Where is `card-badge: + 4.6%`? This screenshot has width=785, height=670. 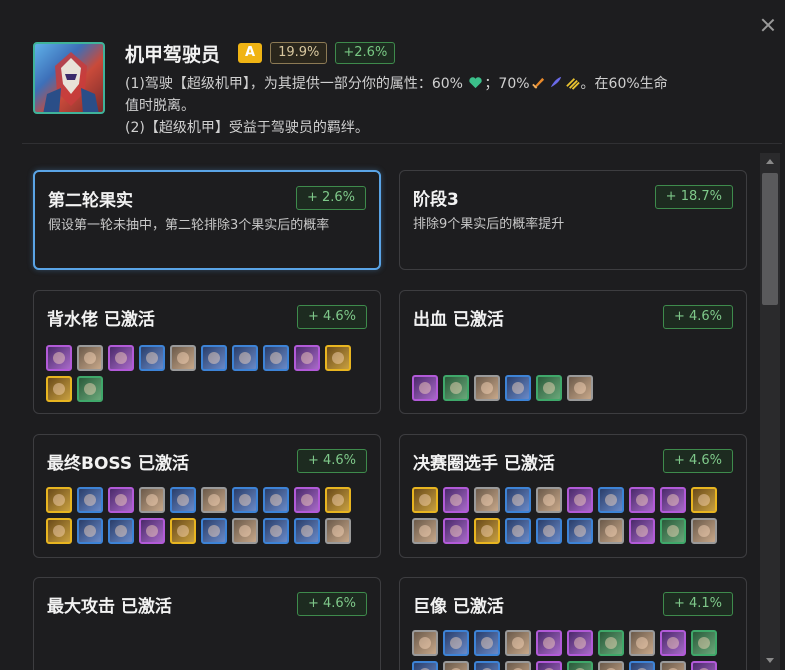
card-badge: + 4.6% is located at coordinates (331, 317).